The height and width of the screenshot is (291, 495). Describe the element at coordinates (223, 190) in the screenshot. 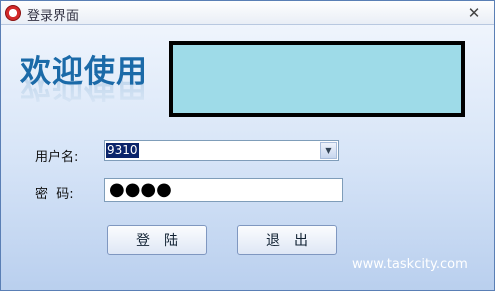

I see `password-field: ●●●●` at that location.